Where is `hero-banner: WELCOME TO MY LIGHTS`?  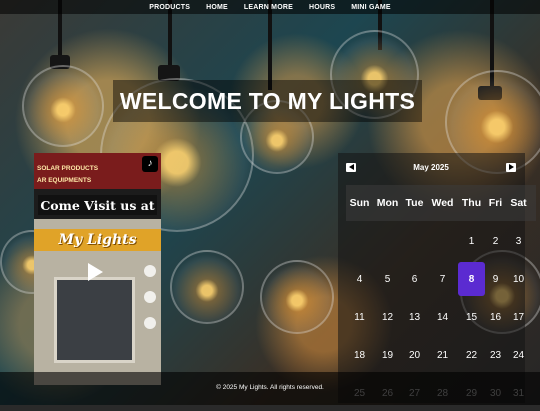 hero-banner: WELCOME TO MY LIGHTS is located at coordinates (267, 101).